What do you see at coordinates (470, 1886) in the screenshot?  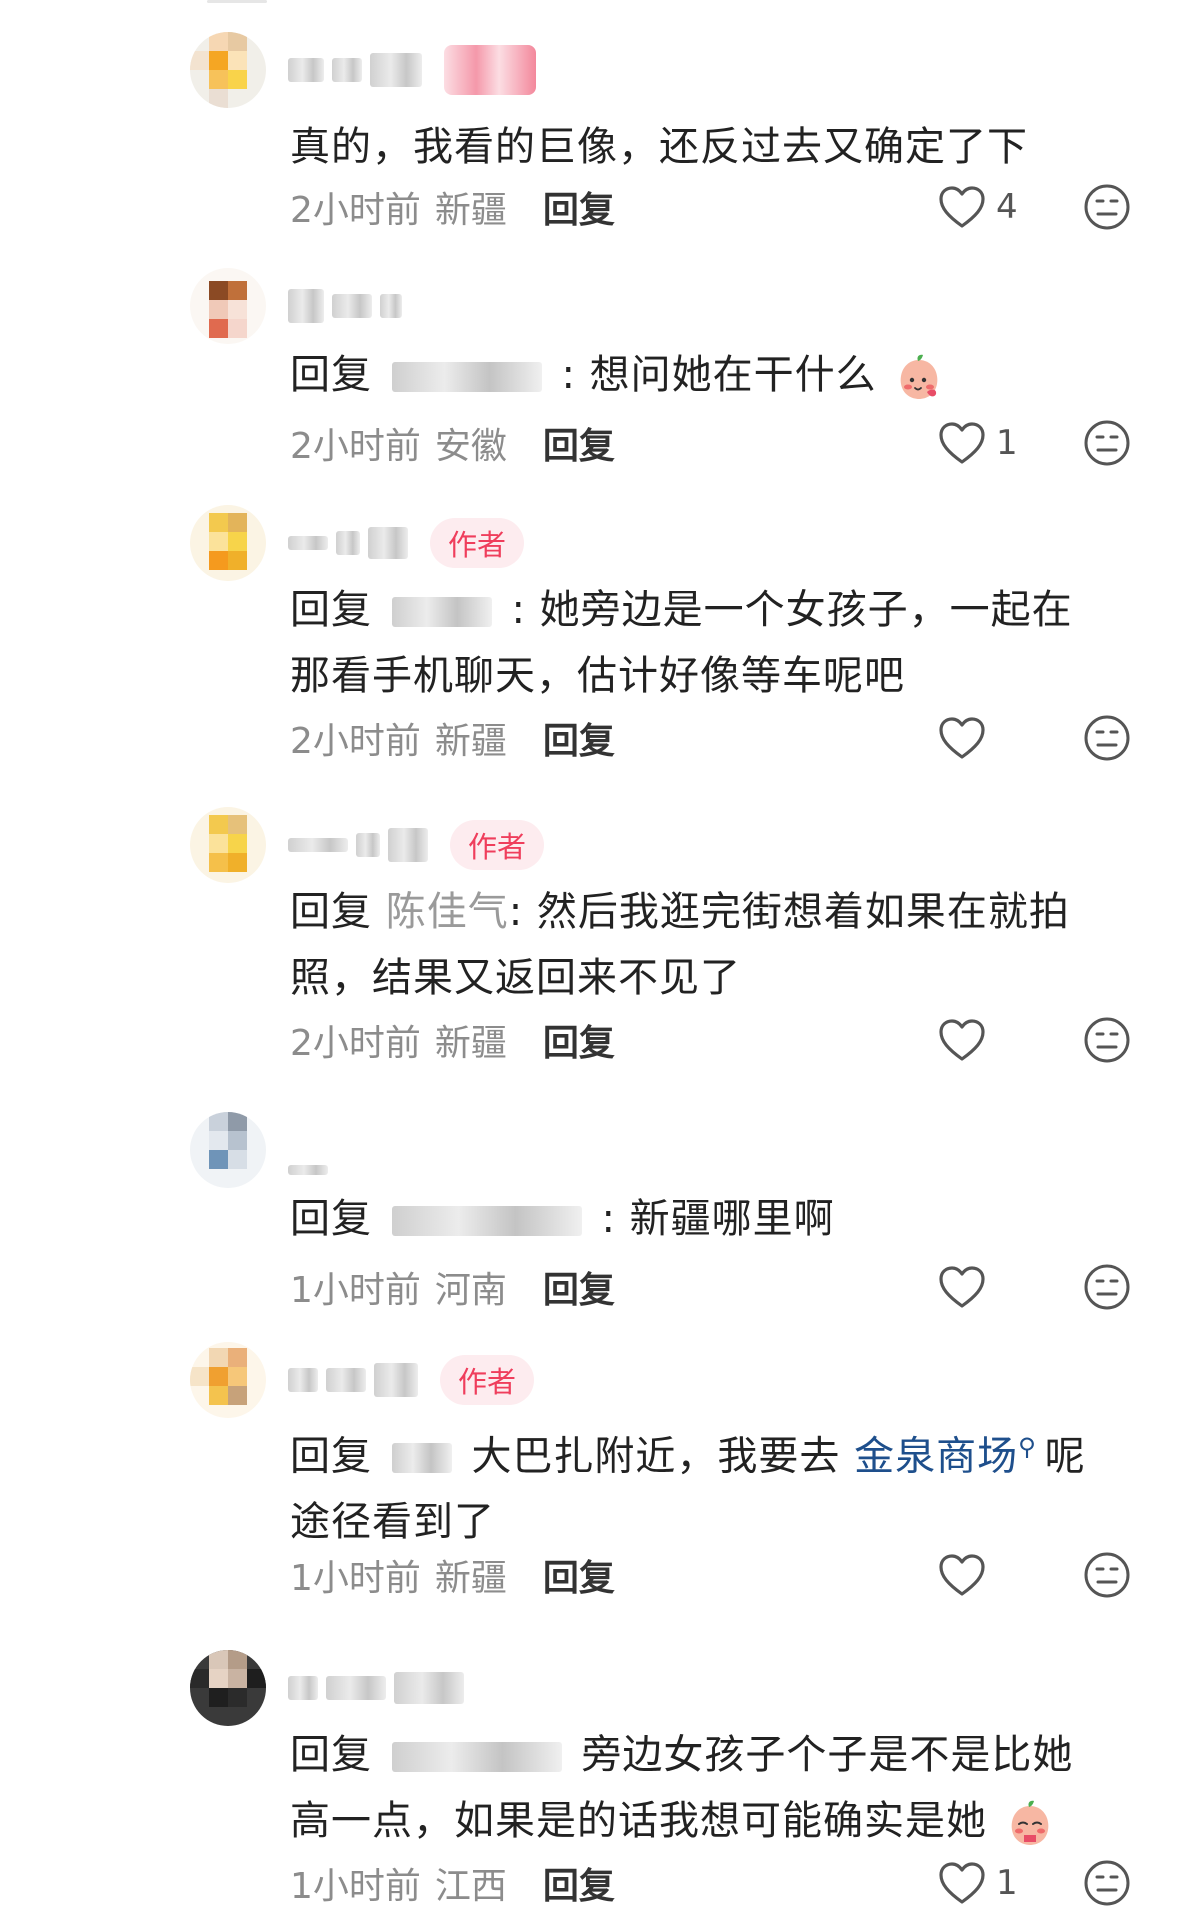 I see `comment-region: 江西` at bounding box center [470, 1886].